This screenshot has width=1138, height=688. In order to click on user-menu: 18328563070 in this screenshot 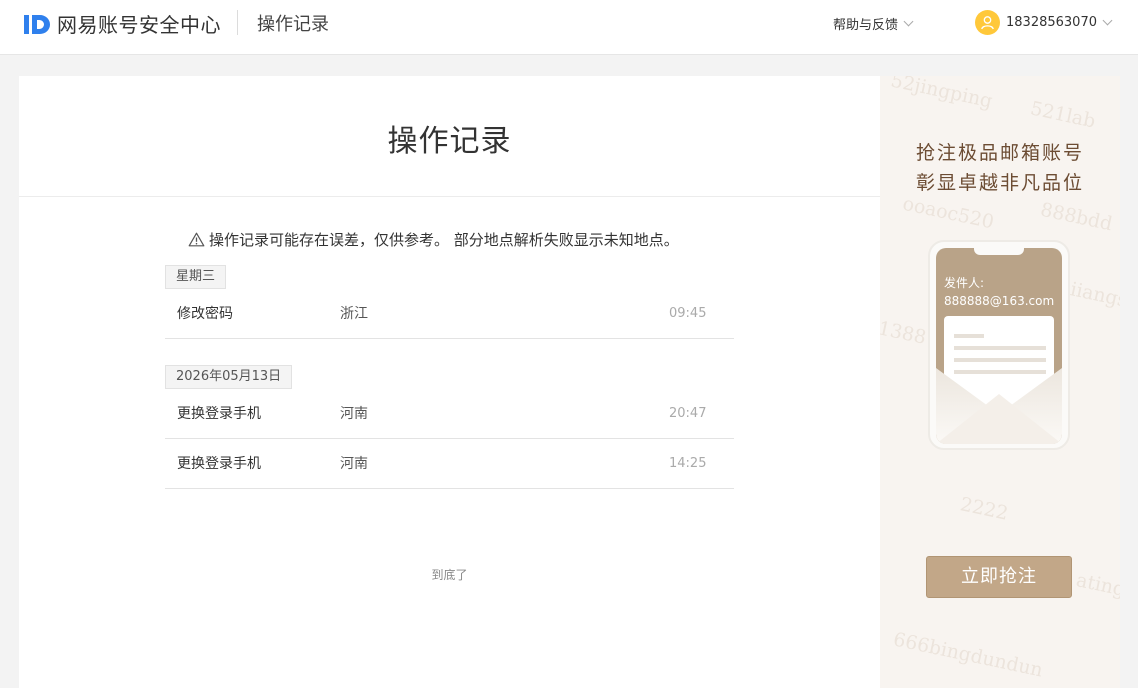, I will do `click(1044, 22)`.